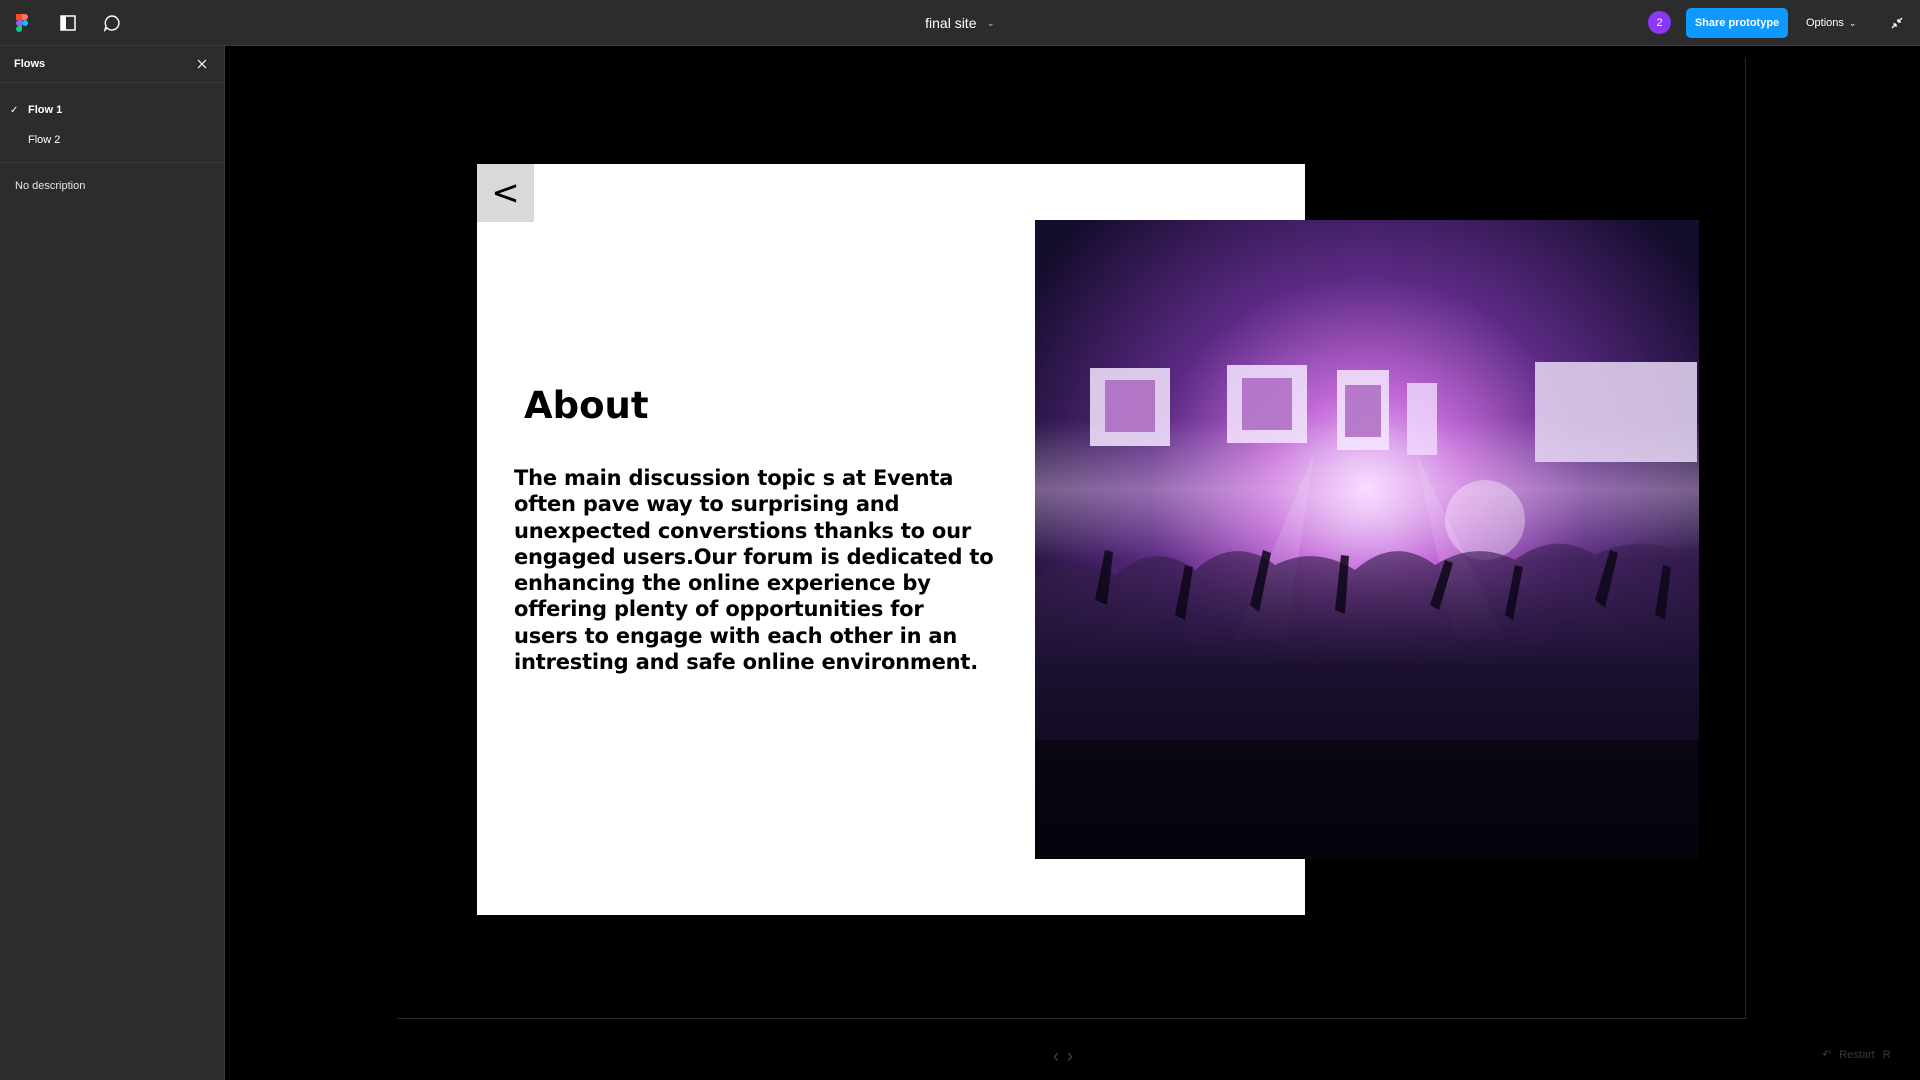  I want to click on check-icon: ✓, so click(14, 110).